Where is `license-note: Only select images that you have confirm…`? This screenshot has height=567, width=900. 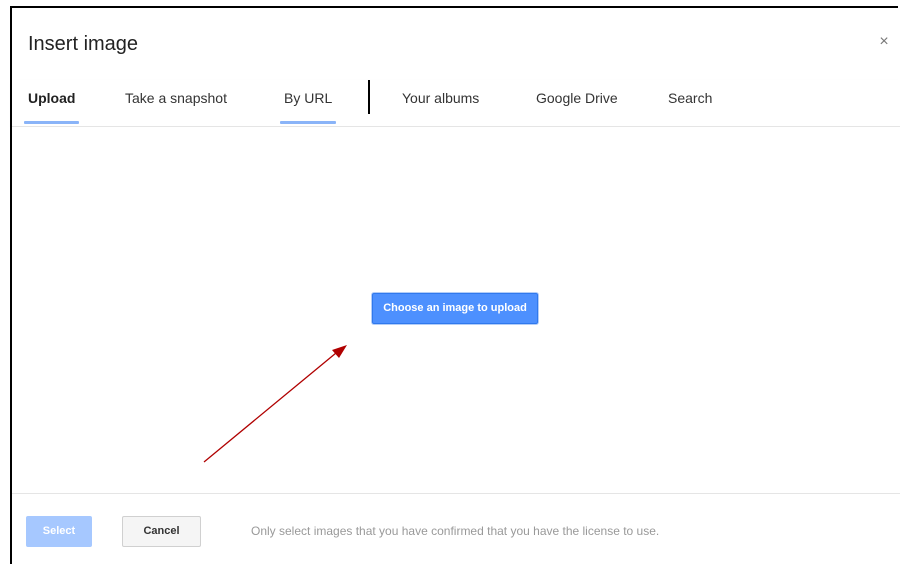 license-note: Only select images that you have confirm… is located at coordinates (455, 531).